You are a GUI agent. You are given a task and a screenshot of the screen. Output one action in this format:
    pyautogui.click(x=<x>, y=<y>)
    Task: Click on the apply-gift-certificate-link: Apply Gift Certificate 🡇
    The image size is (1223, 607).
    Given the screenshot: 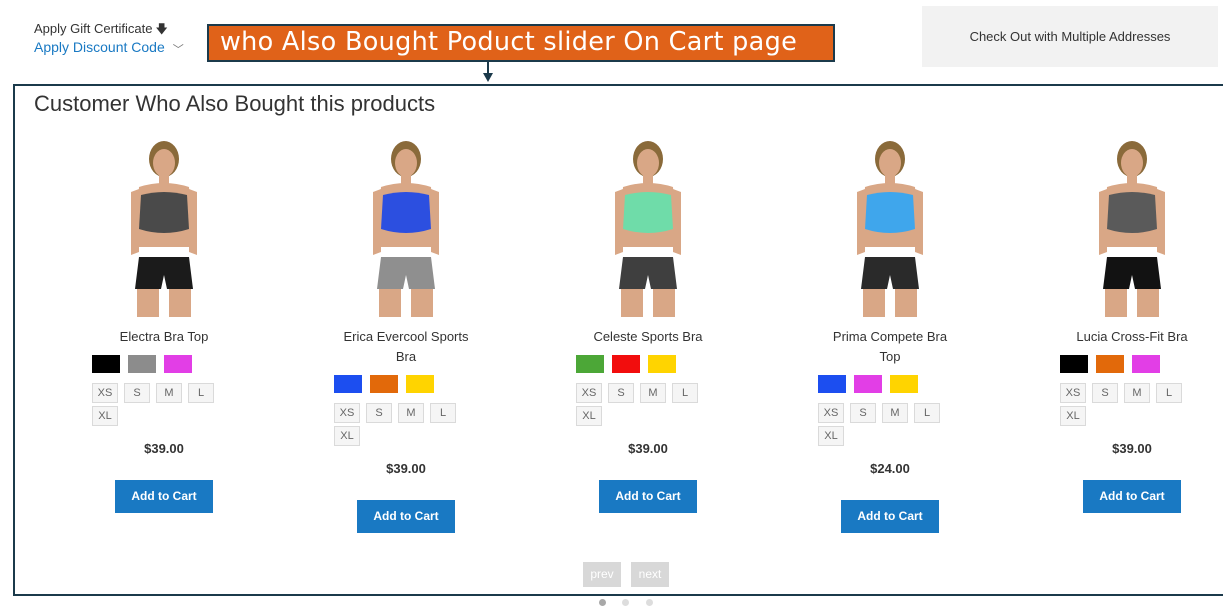 What is the action you would take?
    pyautogui.click(x=101, y=30)
    